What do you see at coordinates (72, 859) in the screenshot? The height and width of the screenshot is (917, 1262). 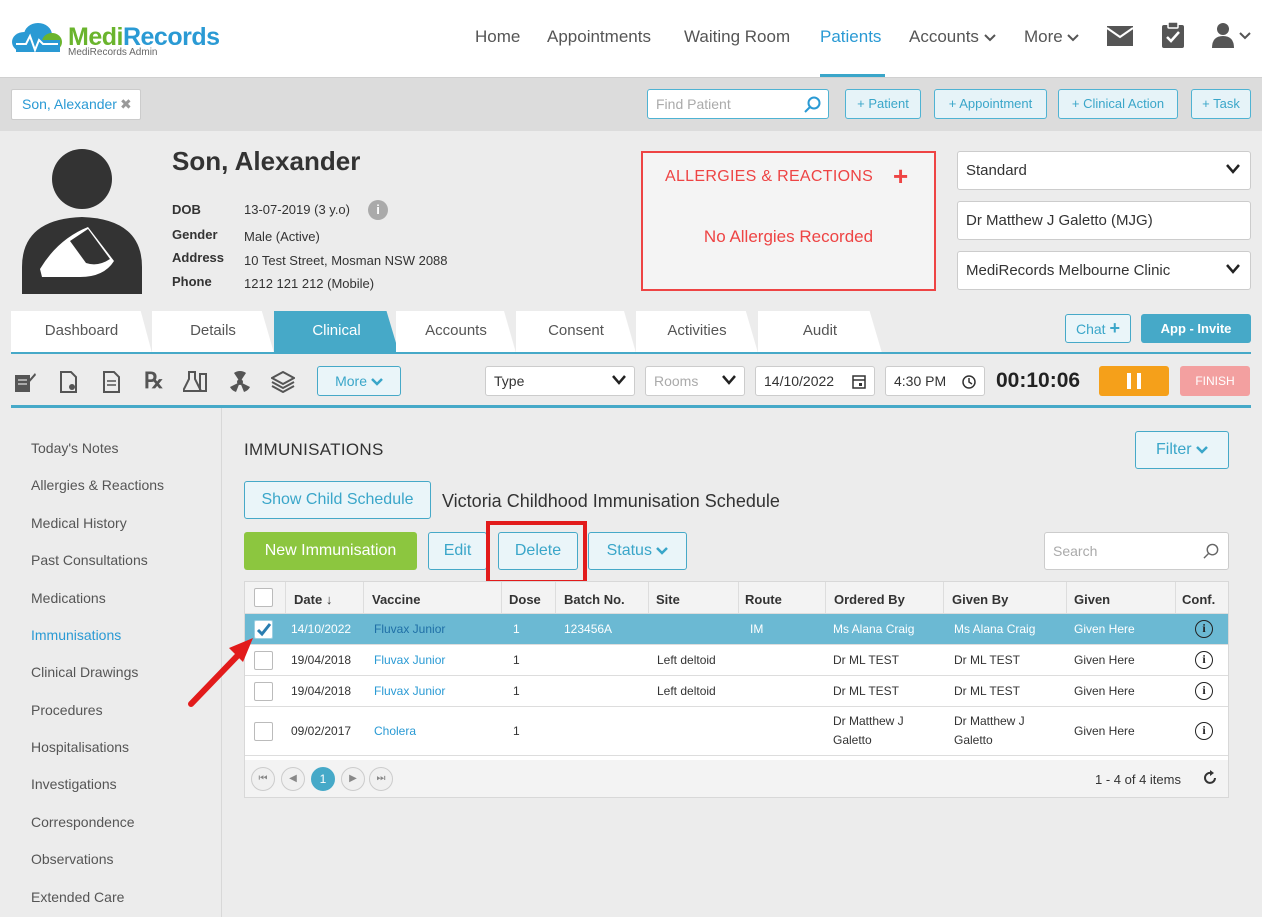 I see `sidebar-item-observations: Observations` at bounding box center [72, 859].